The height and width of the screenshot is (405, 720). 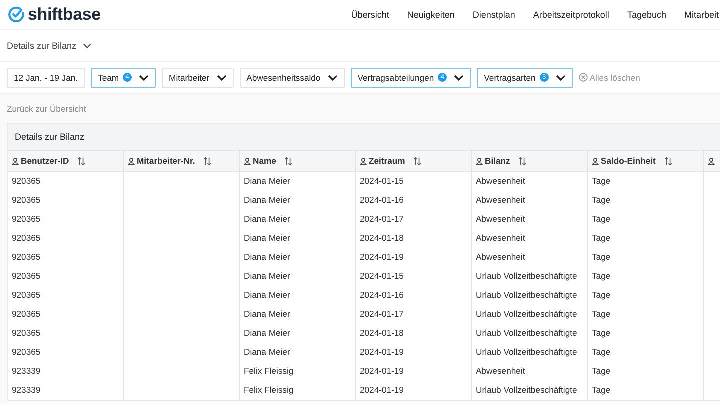 I want to click on nav-link: Tagebuch, so click(x=646, y=15).